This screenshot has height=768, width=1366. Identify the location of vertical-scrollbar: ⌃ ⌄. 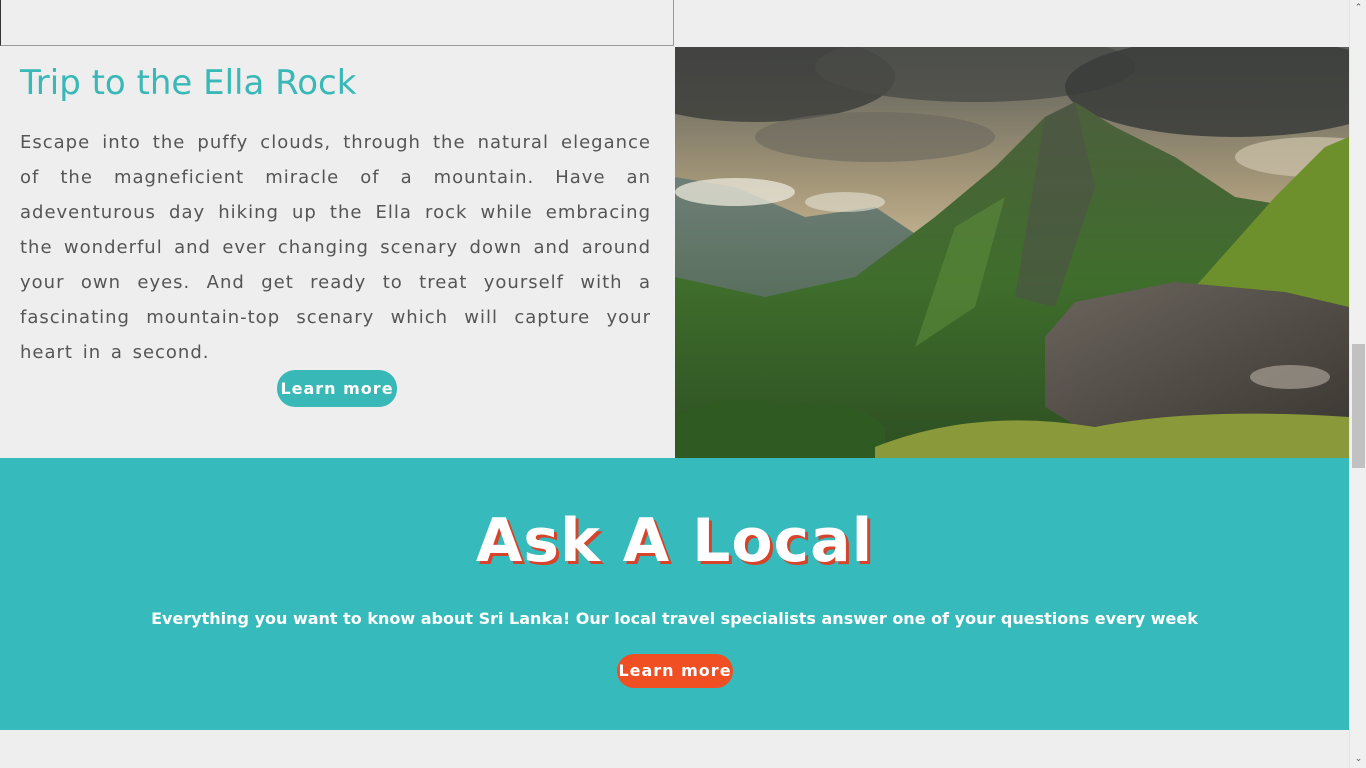
(1357, 384).